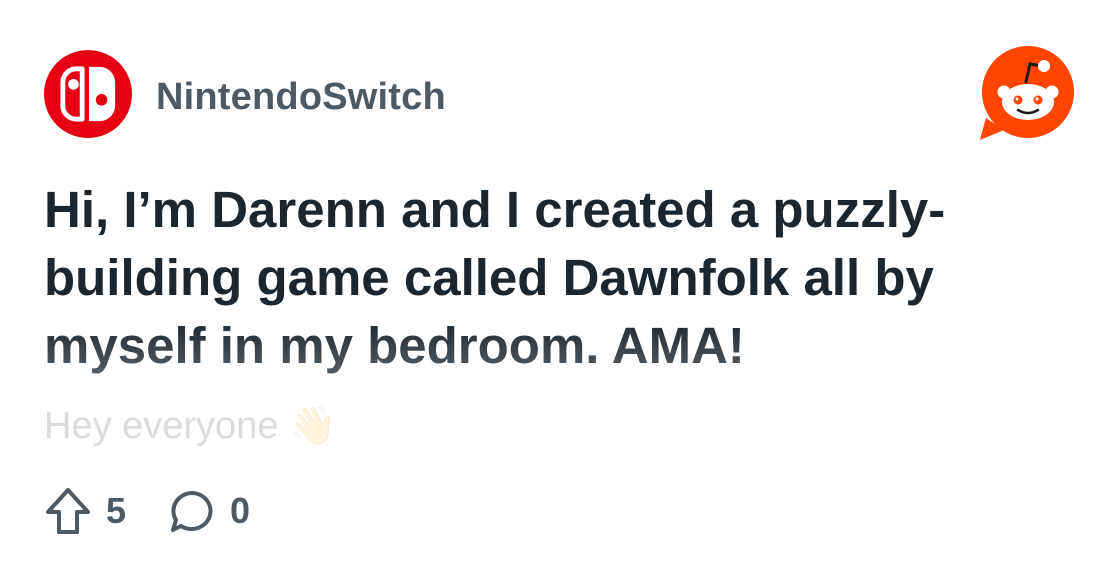 The width and height of the screenshot is (1120, 584). I want to click on post-body-text: Hey everyone, so click(161, 426).